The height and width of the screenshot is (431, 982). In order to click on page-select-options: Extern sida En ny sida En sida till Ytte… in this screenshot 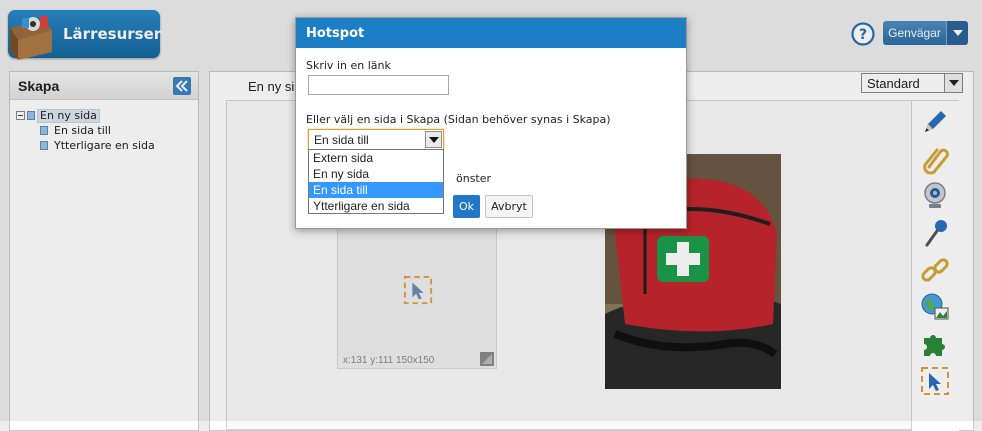, I will do `click(376, 181)`.